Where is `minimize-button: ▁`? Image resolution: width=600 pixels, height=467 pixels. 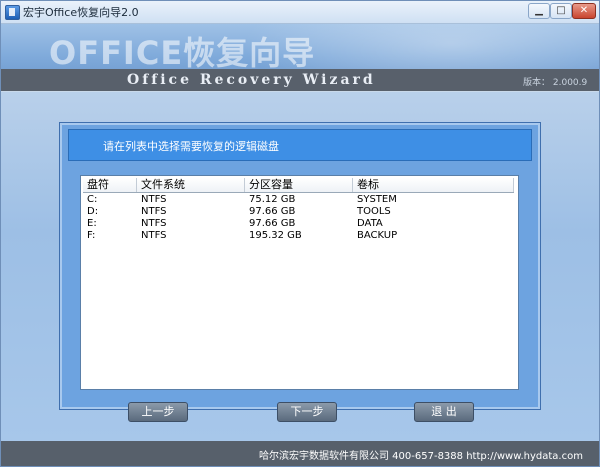
minimize-button: ▁ is located at coordinates (539, 11).